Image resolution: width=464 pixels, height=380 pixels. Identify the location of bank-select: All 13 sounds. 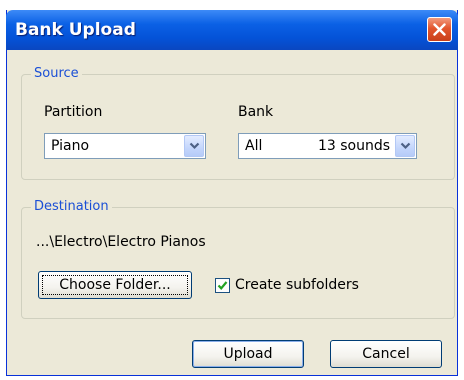
(327, 146).